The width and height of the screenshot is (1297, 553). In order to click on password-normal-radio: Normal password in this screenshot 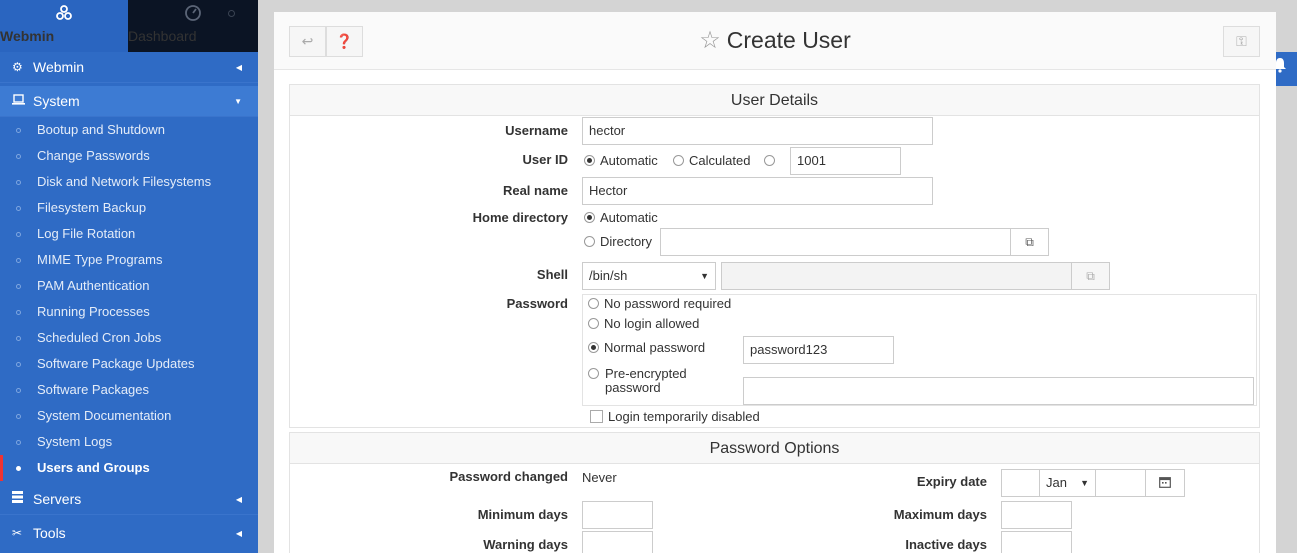, I will do `click(646, 347)`.